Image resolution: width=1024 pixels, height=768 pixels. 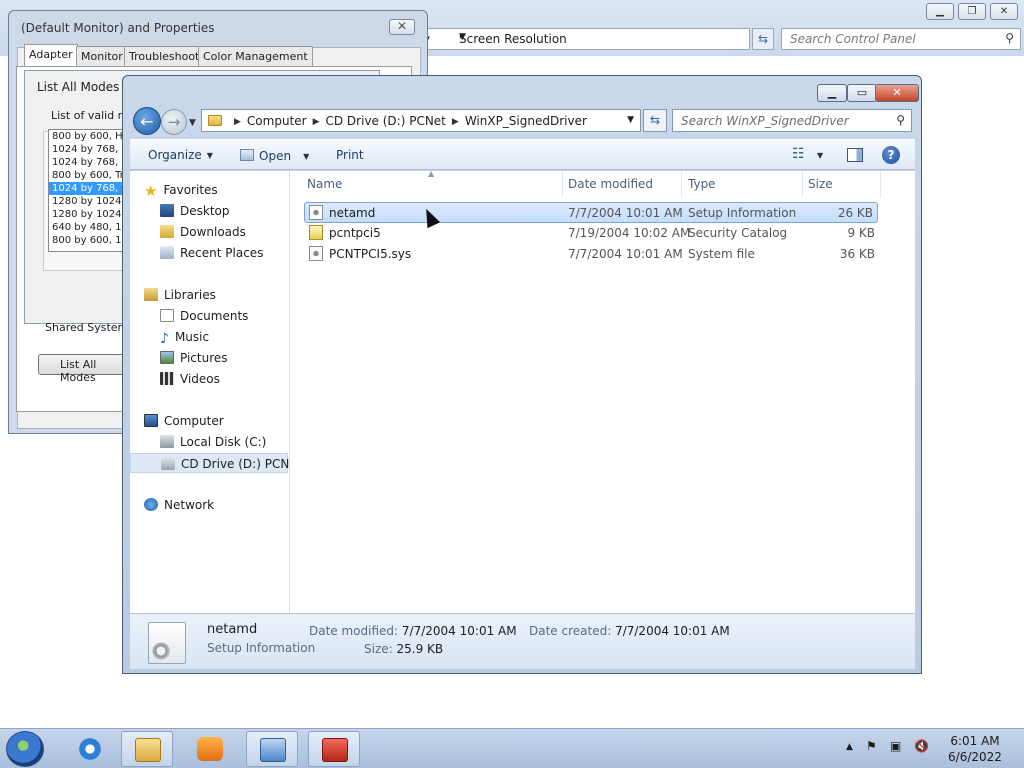 What do you see at coordinates (459, 631) in the screenshot?
I see `details-date-modified: 7/7/2004 10:01 AM` at bounding box center [459, 631].